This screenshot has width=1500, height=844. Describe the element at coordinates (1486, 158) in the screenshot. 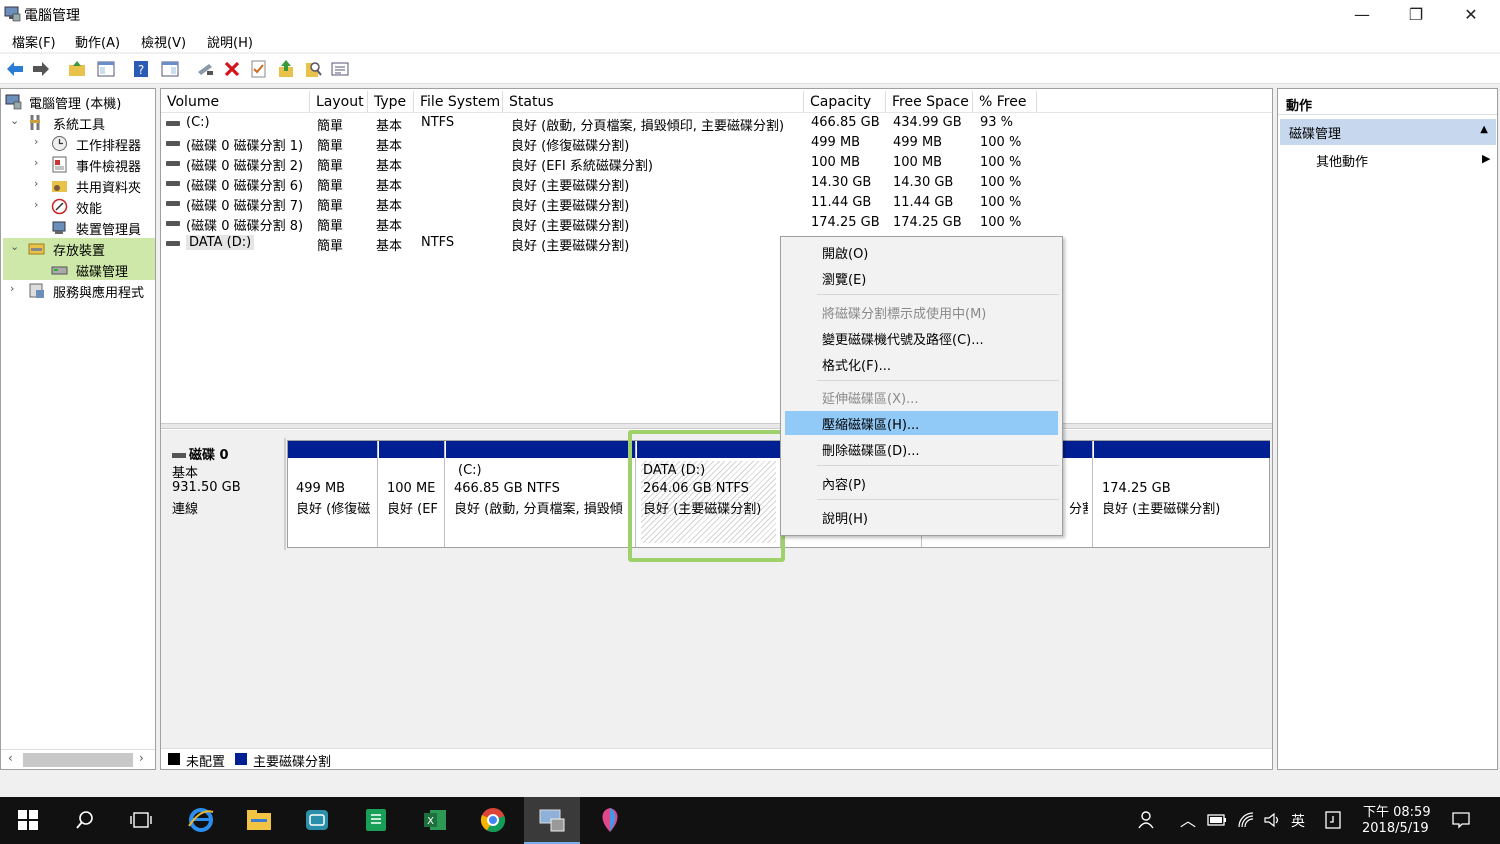

I see `submenu-arrow-icon: ▶` at that location.